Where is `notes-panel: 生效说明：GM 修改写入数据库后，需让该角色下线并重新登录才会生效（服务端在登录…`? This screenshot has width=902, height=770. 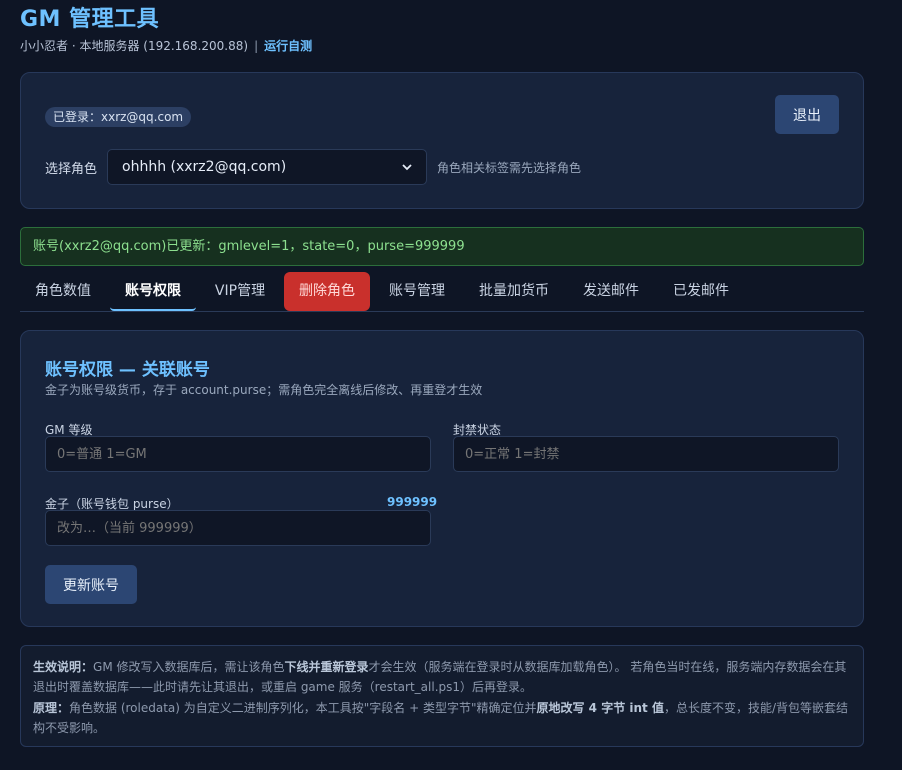
notes-panel: 生效说明：GM 修改写入数据库后，需让该角色下线并重新登录才会生效（服务端在登录… is located at coordinates (442, 696).